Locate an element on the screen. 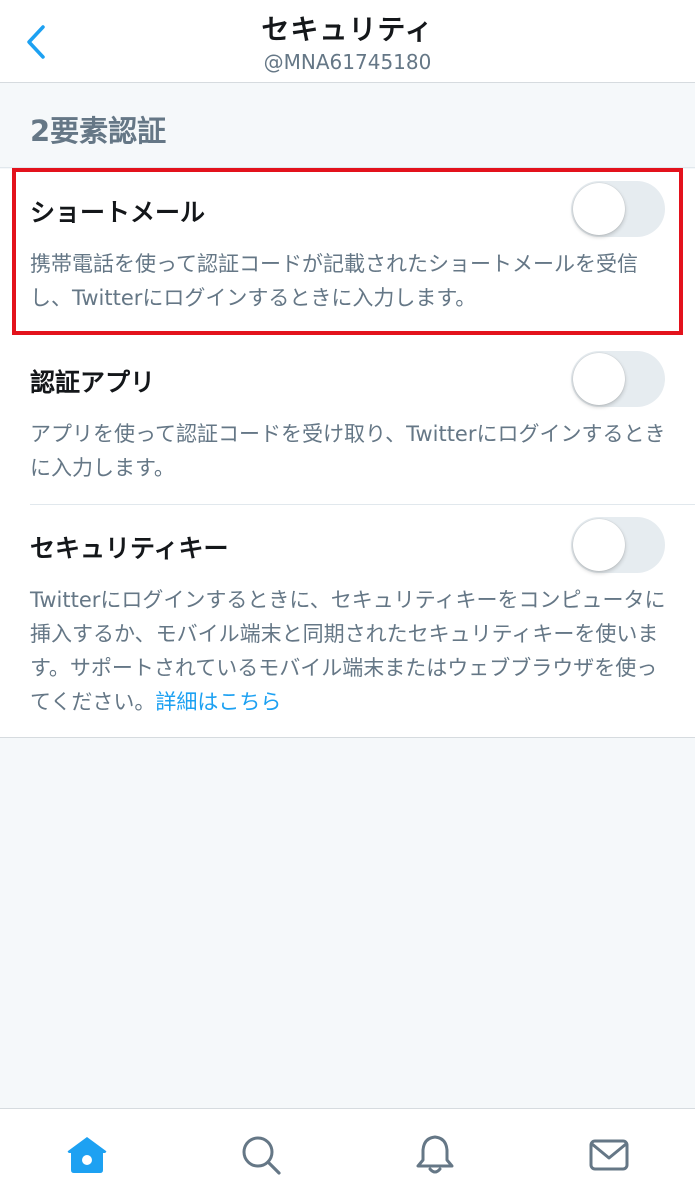  mail-icon is located at coordinates (609, 1155).